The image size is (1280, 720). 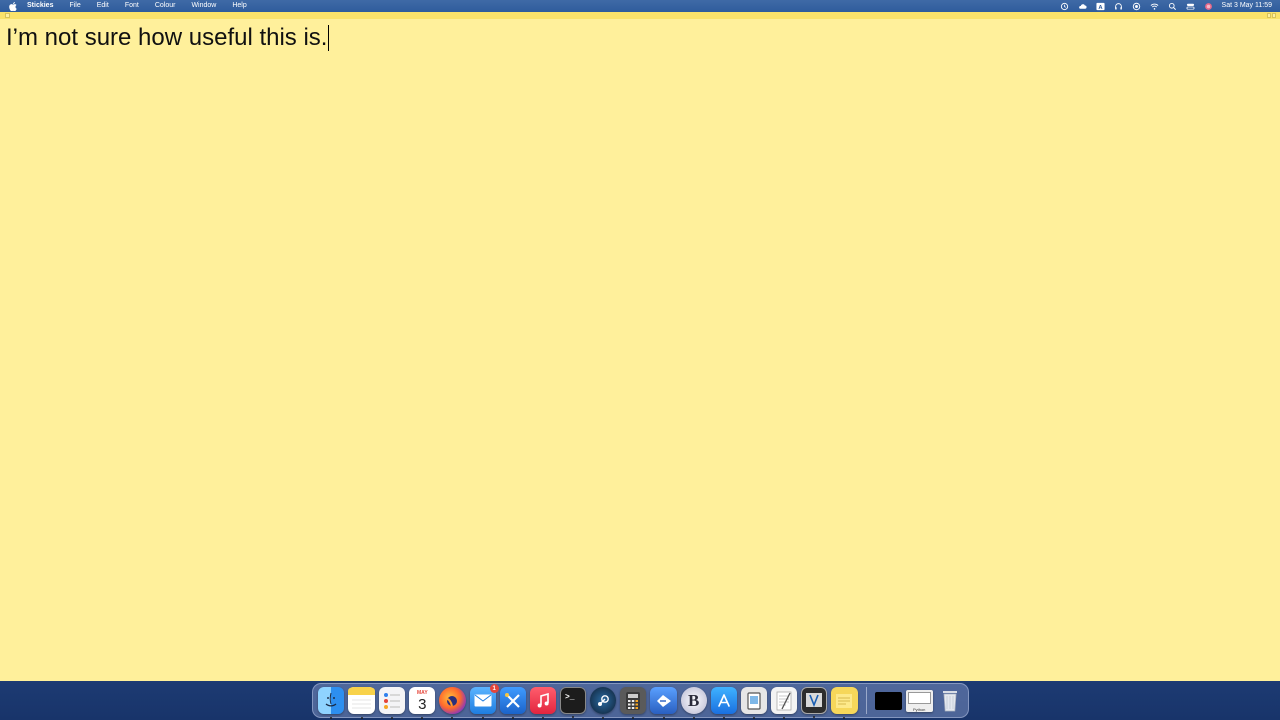 What do you see at coordinates (888, 700) in the screenshot?
I see `black-window-thumbnail-icon` at bounding box center [888, 700].